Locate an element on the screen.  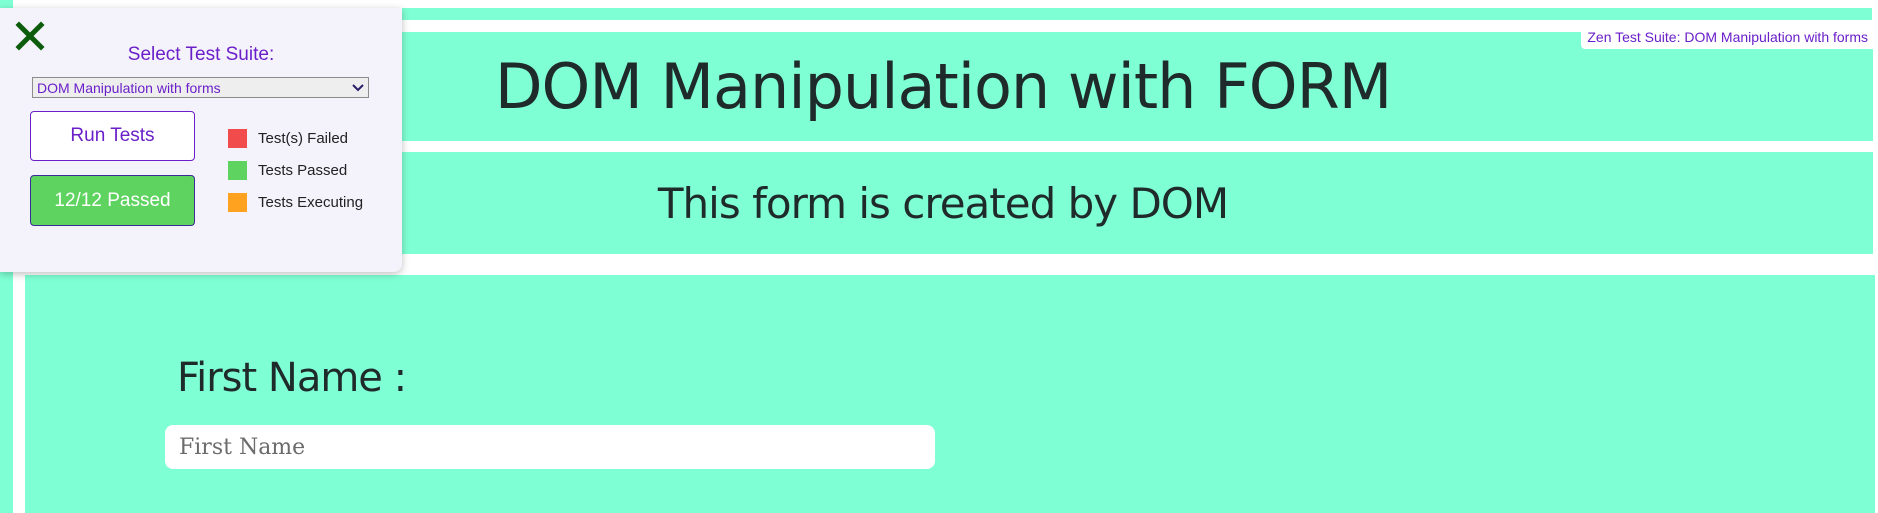
passed-swatch is located at coordinates (237, 170).